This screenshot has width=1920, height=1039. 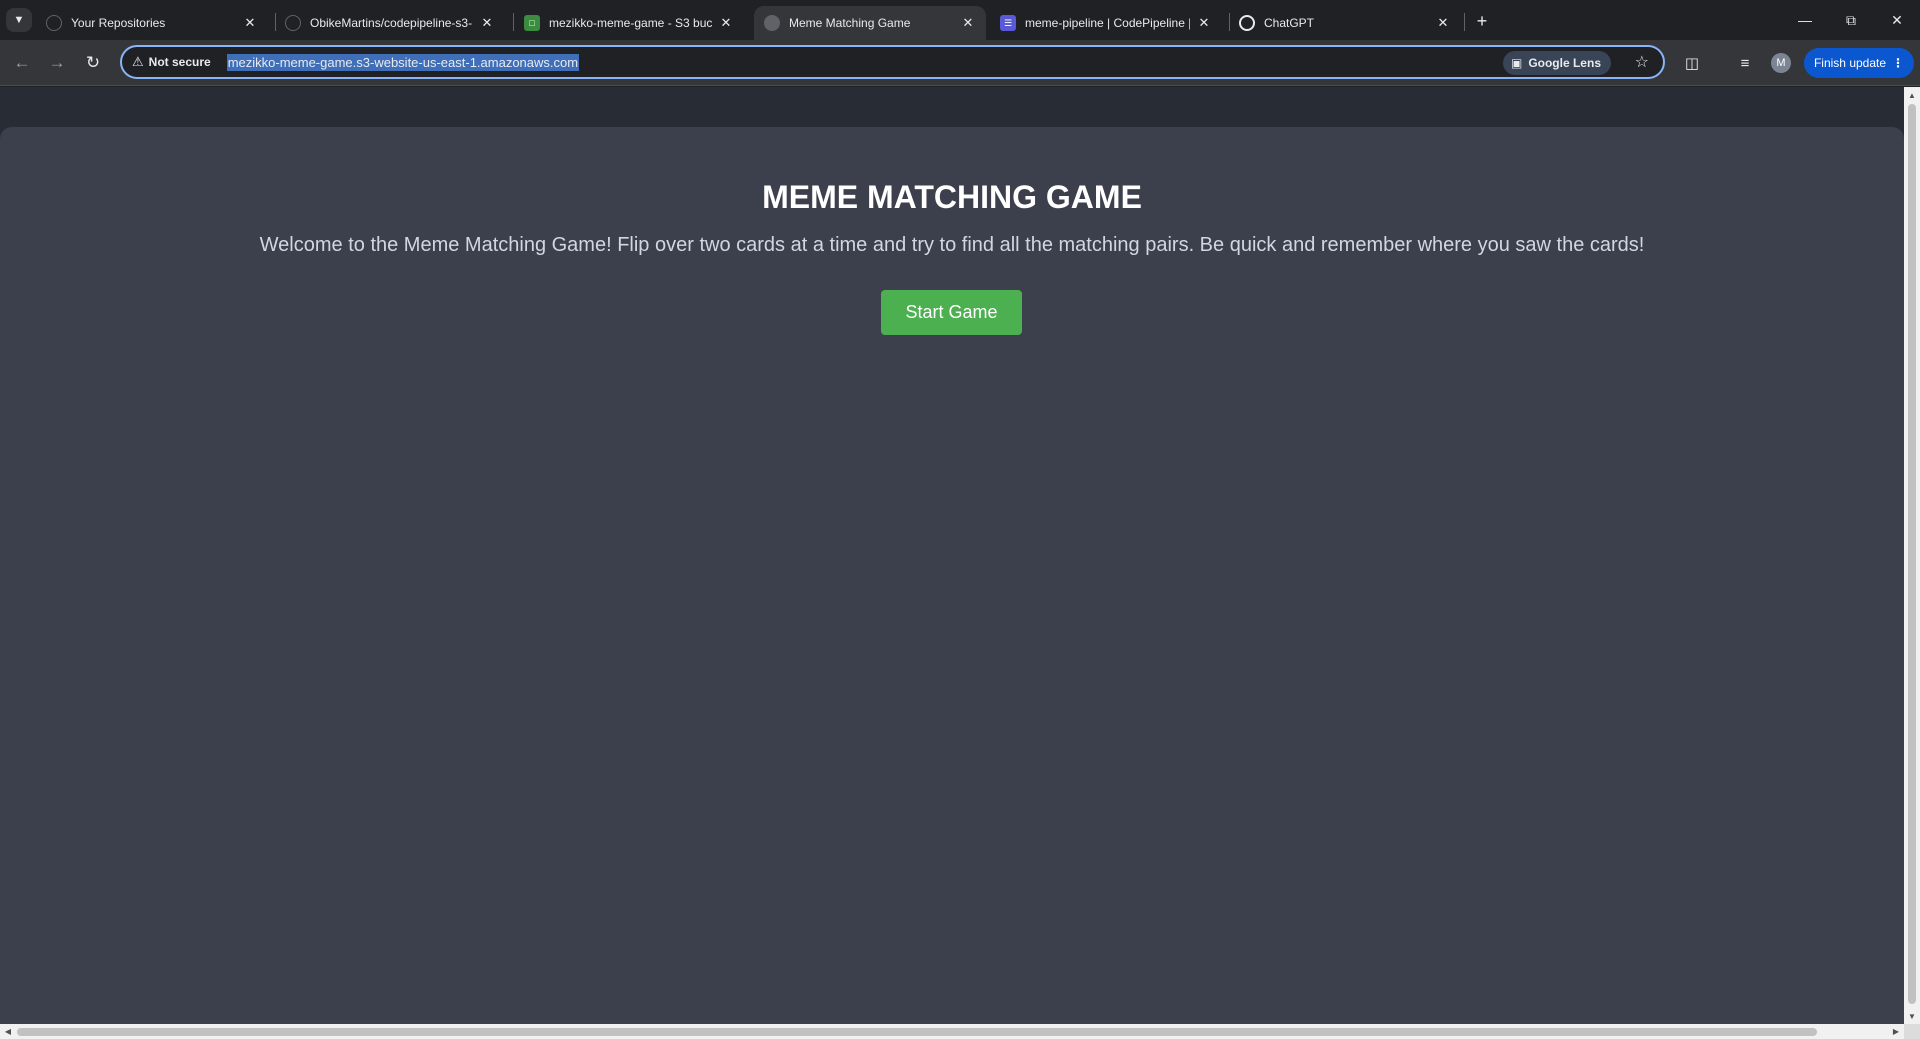 What do you see at coordinates (1897, 20) in the screenshot?
I see `window-close-icon: ✕` at bounding box center [1897, 20].